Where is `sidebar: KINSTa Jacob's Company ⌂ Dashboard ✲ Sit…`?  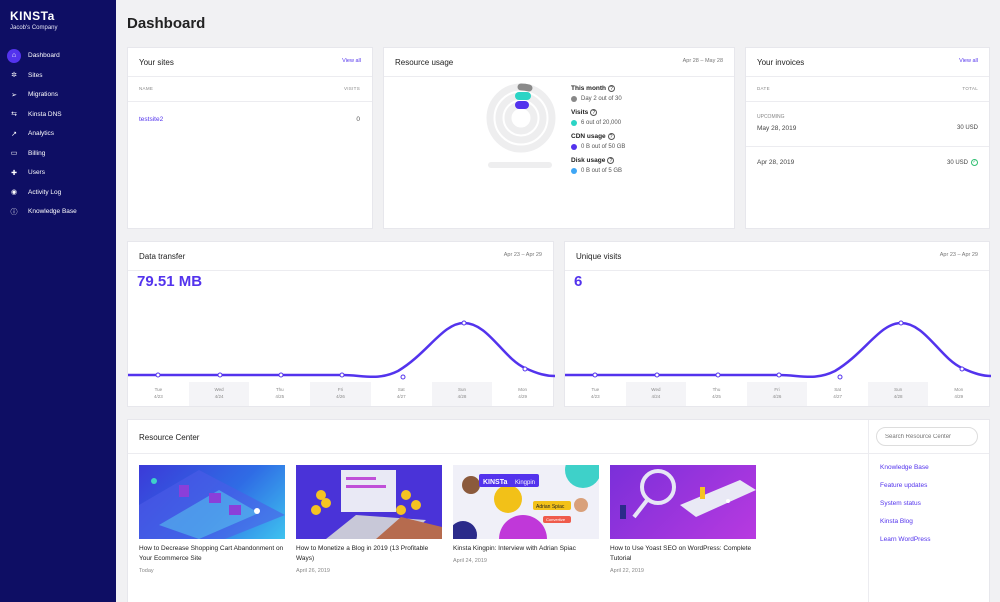 sidebar: KINSTa Jacob's Company ⌂ Dashboard ✲ Sit… is located at coordinates (58, 301).